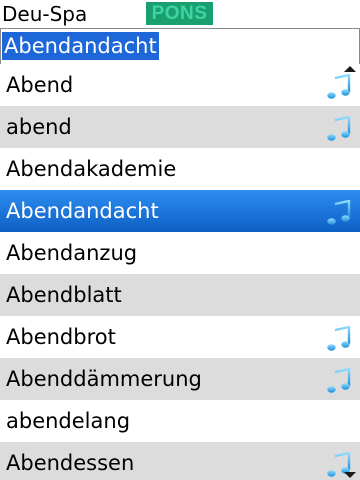  I want to click on list-item: Abendbrot, so click(180, 337).